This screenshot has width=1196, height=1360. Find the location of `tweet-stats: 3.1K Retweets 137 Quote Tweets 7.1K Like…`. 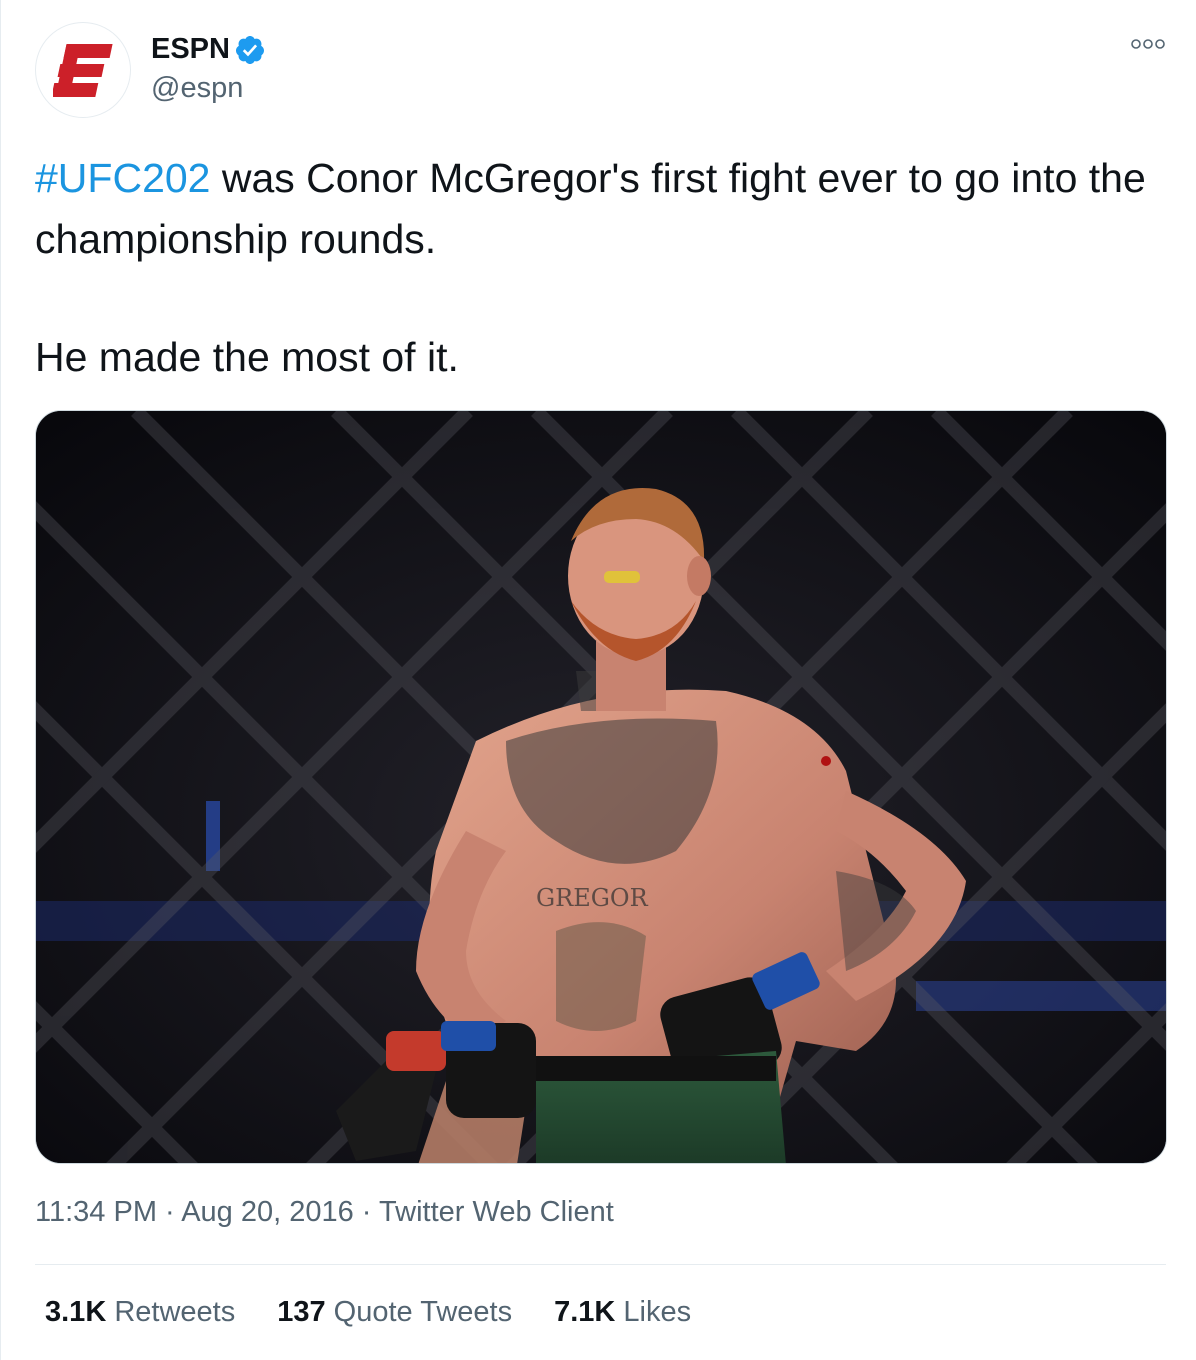

tweet-stats: 3.1K Retweets 137 Quote Tweets 7.1K Like… is located at coordinates (389, 1312).